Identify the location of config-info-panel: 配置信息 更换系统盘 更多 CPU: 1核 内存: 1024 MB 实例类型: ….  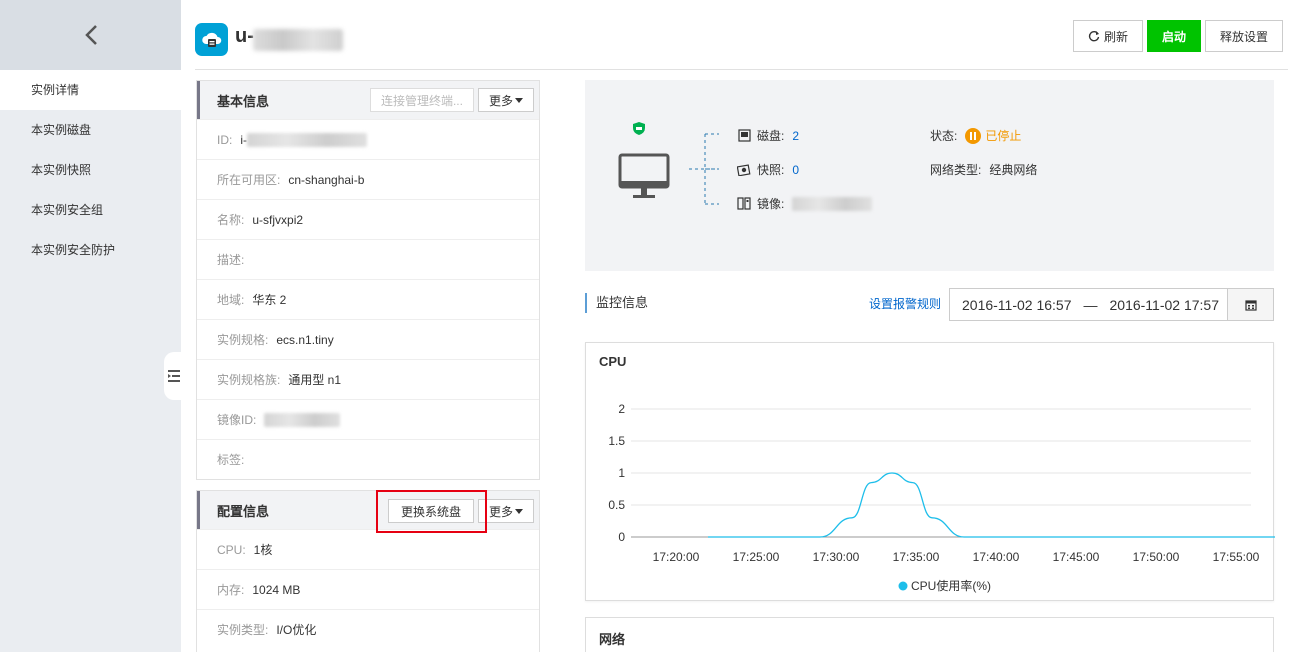
(368, 571).